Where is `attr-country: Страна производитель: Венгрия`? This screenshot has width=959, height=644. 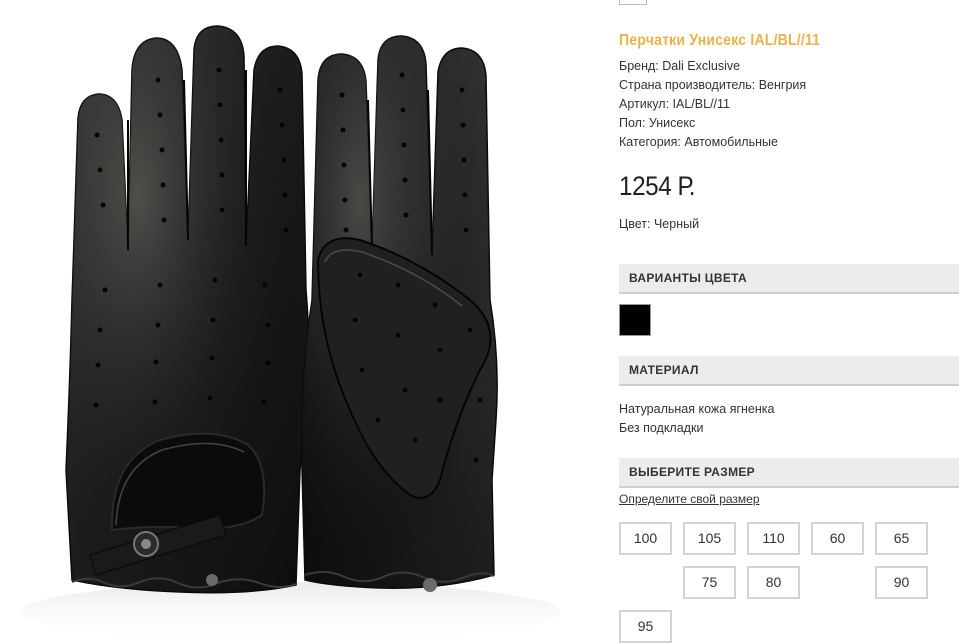 attr-country: Страна производитель: Венгрия is located at coordinates (713, 85).